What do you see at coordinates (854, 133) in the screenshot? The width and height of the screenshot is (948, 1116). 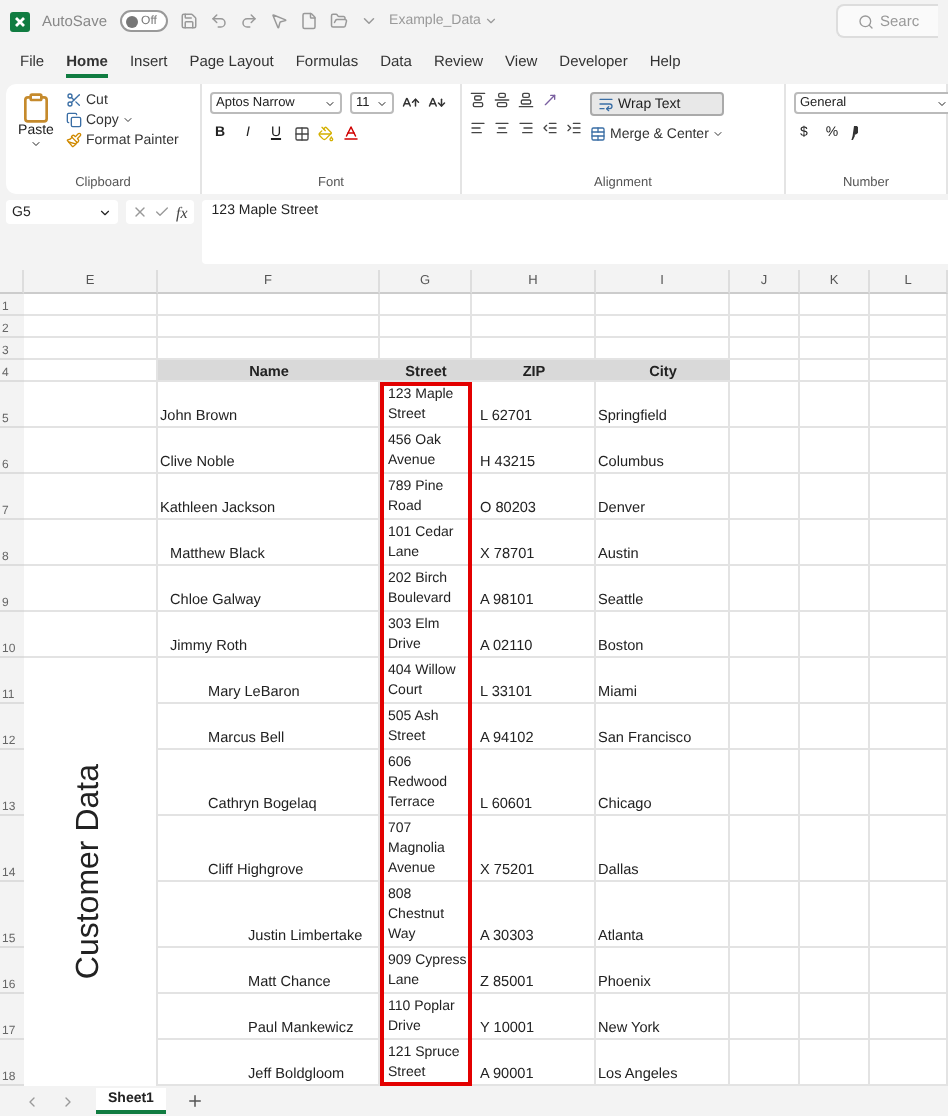 I see `comma-style-icon` at bounding box center [854, 133].